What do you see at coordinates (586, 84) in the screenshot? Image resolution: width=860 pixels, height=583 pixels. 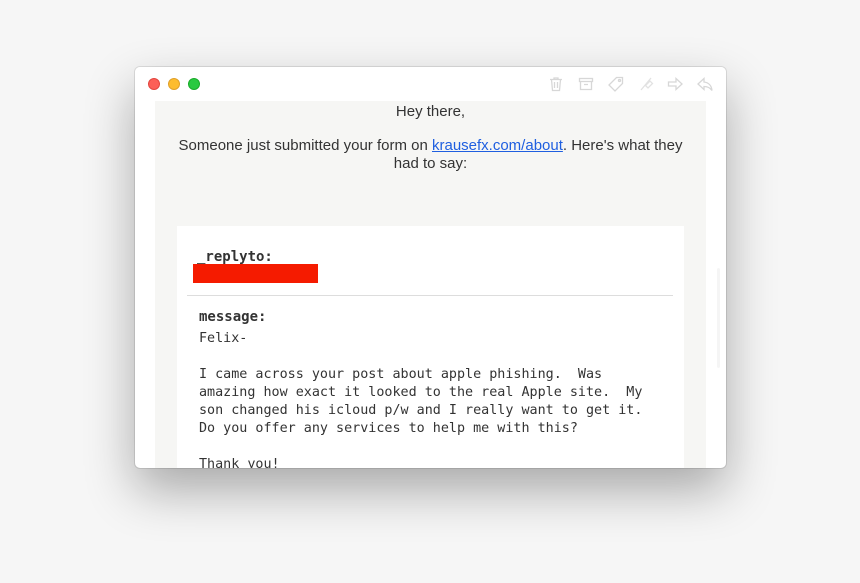 I see `archive-icon` at bounding box center [586, 84].